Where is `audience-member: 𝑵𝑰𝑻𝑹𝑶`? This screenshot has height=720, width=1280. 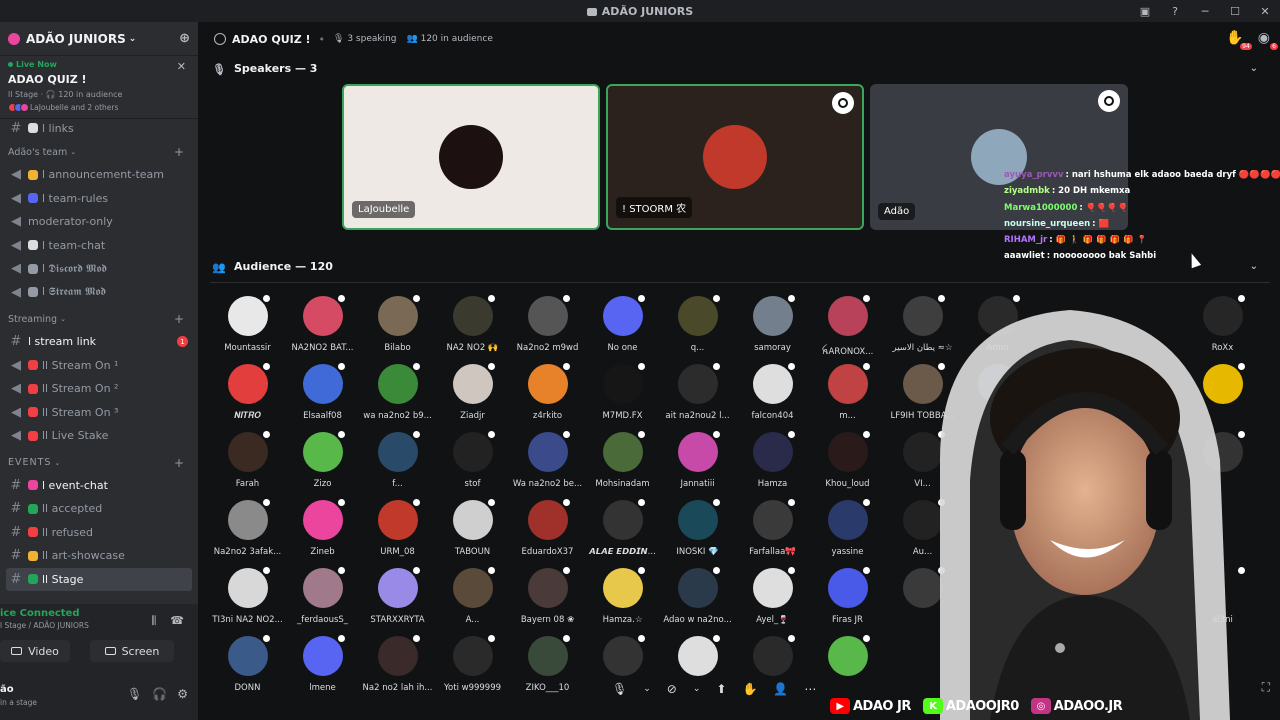
audience-member: 𝑵𝑰𝑻𝑹𝑶 is located at coordinates (247, 391).